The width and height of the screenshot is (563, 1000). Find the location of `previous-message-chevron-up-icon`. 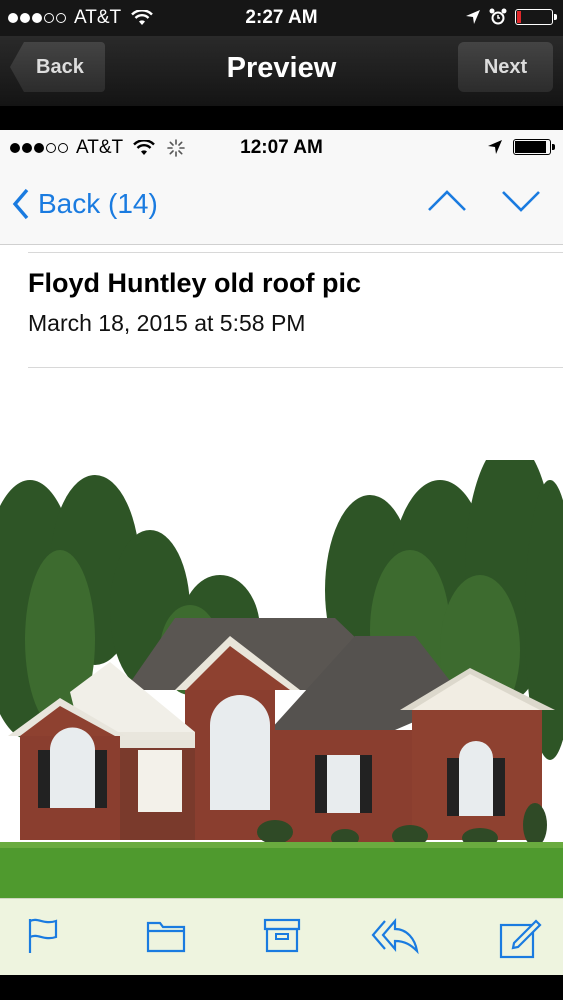

previous-message-chevron-up-icon is located at coordinates (447, 201).